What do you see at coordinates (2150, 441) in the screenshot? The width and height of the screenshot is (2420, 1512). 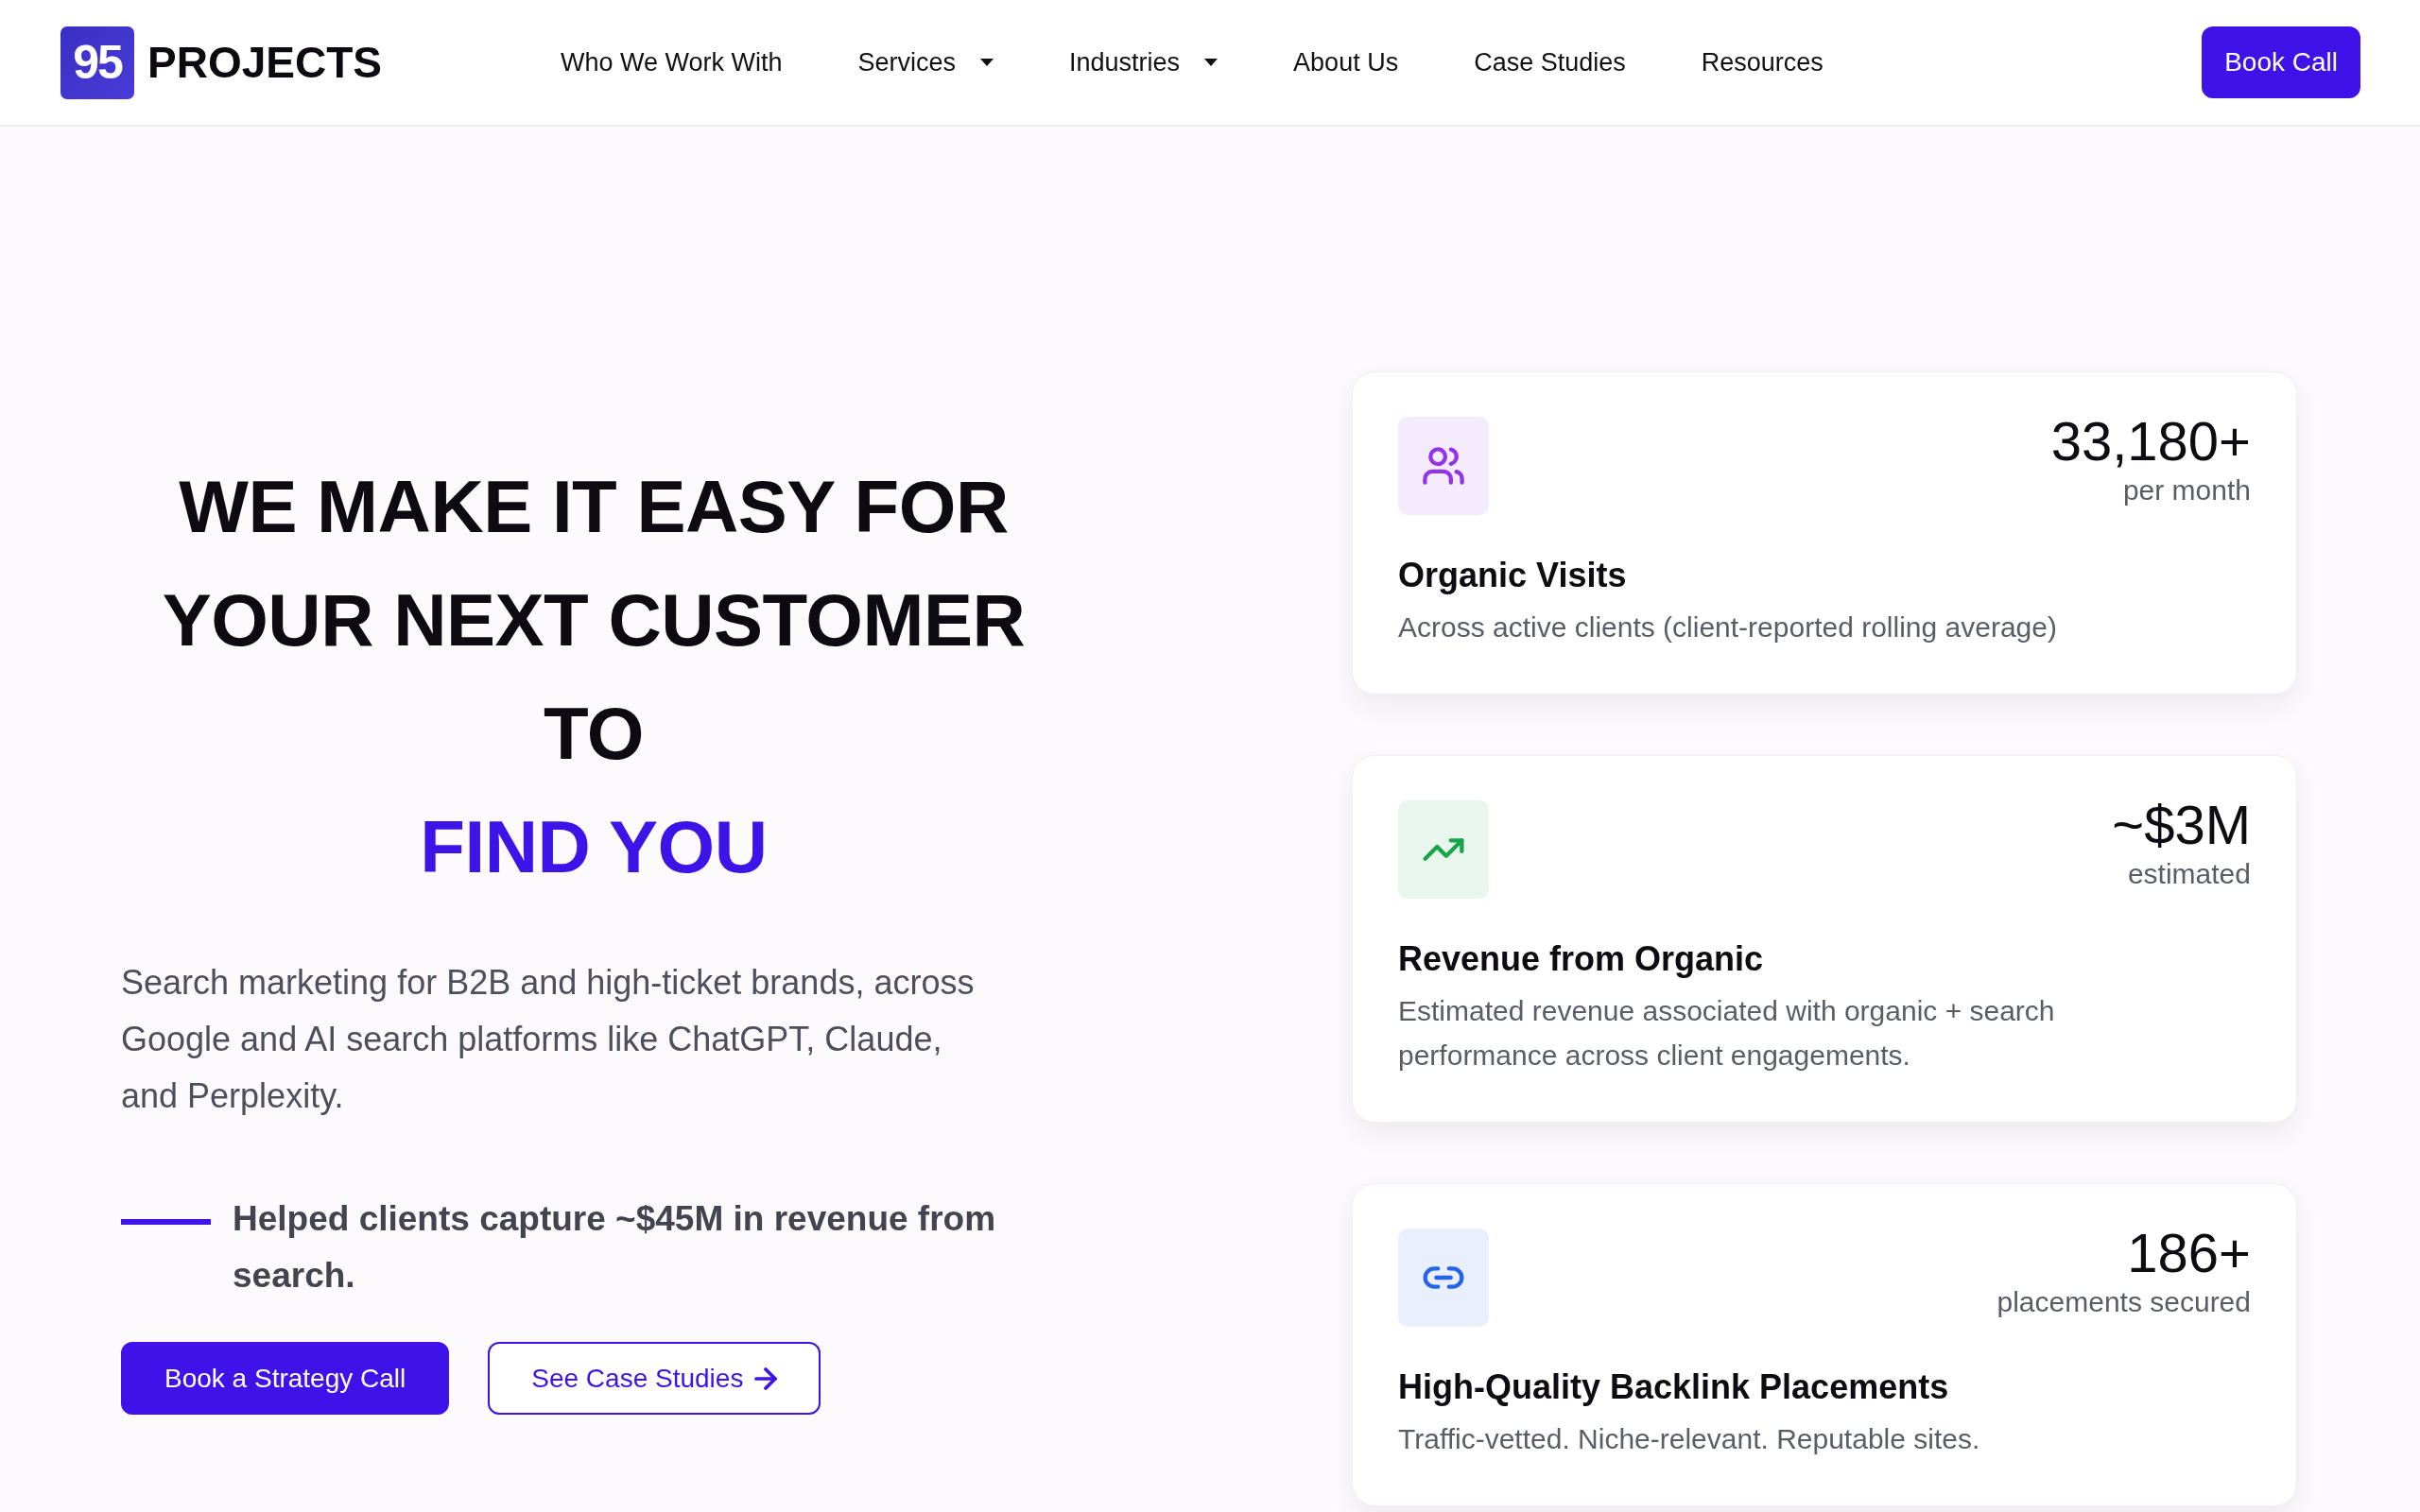 I see `stat-value: 33,180+` at bounding box center [2150, 441].